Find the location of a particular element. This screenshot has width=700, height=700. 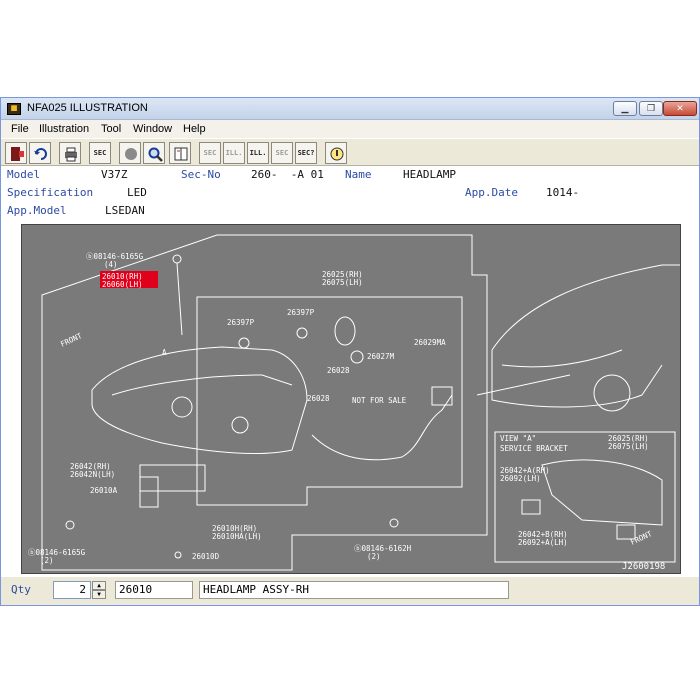

view-a-headlamp is located at coordinates (602, 492).